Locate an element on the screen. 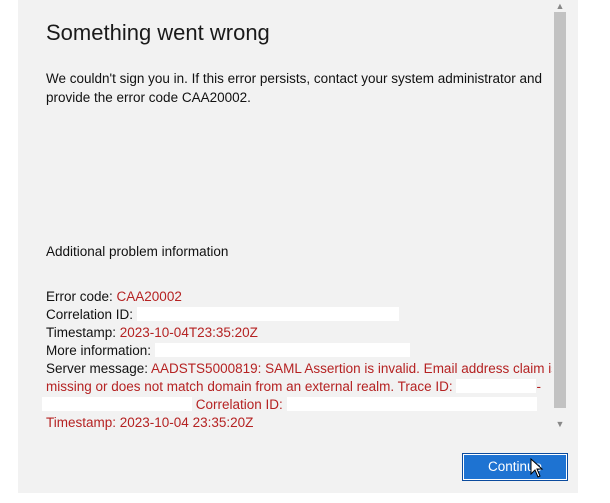  server-message-label: Server message: is located at coordinates (99, 368).